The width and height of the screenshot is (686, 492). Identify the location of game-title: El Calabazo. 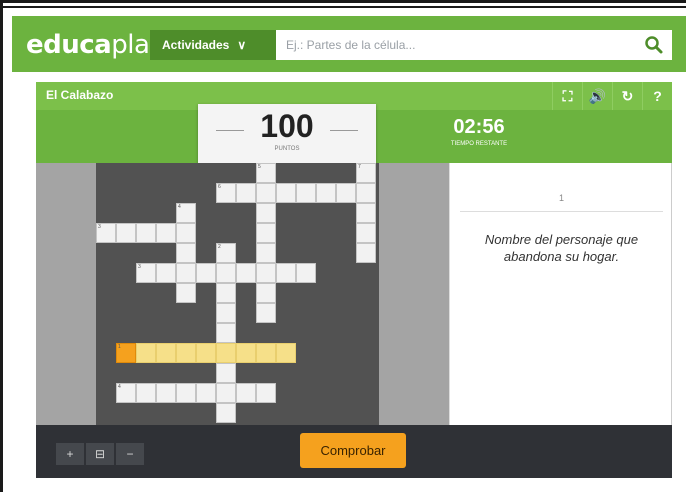
(80, 95).